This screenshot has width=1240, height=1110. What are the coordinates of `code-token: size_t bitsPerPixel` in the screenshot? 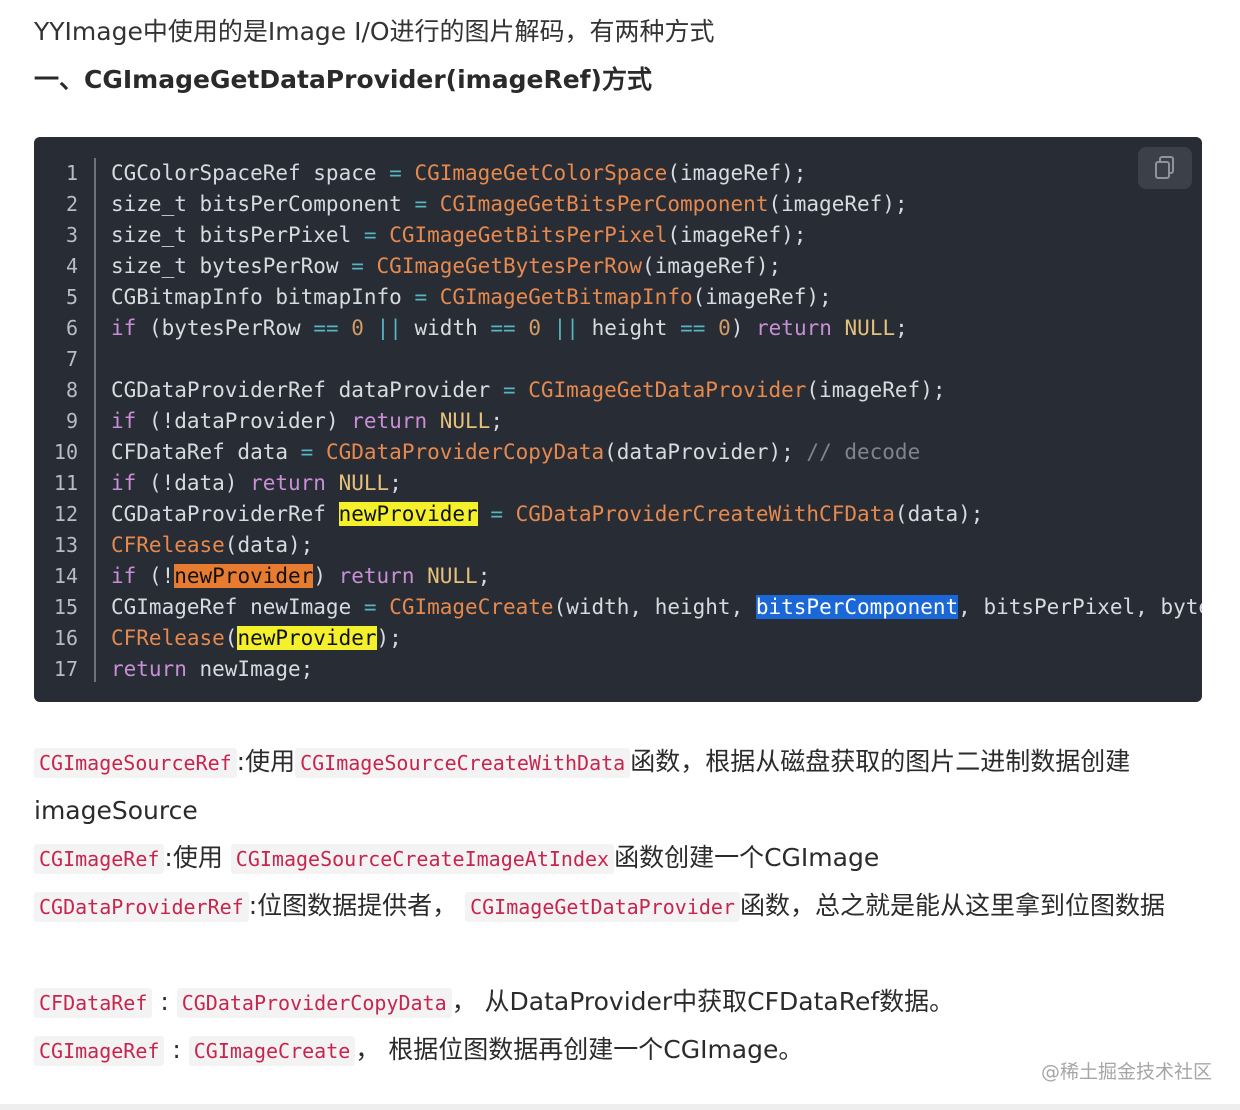 It's located at (237, 235).